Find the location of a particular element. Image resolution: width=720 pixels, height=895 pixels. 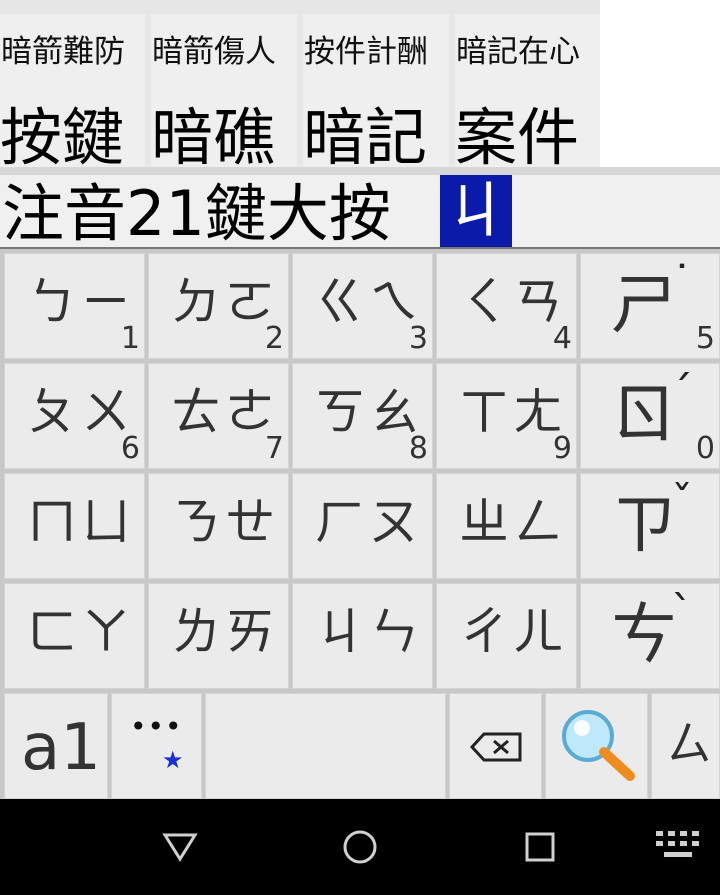

mode-switch-button: a1 is located at coordinates (56, 746).